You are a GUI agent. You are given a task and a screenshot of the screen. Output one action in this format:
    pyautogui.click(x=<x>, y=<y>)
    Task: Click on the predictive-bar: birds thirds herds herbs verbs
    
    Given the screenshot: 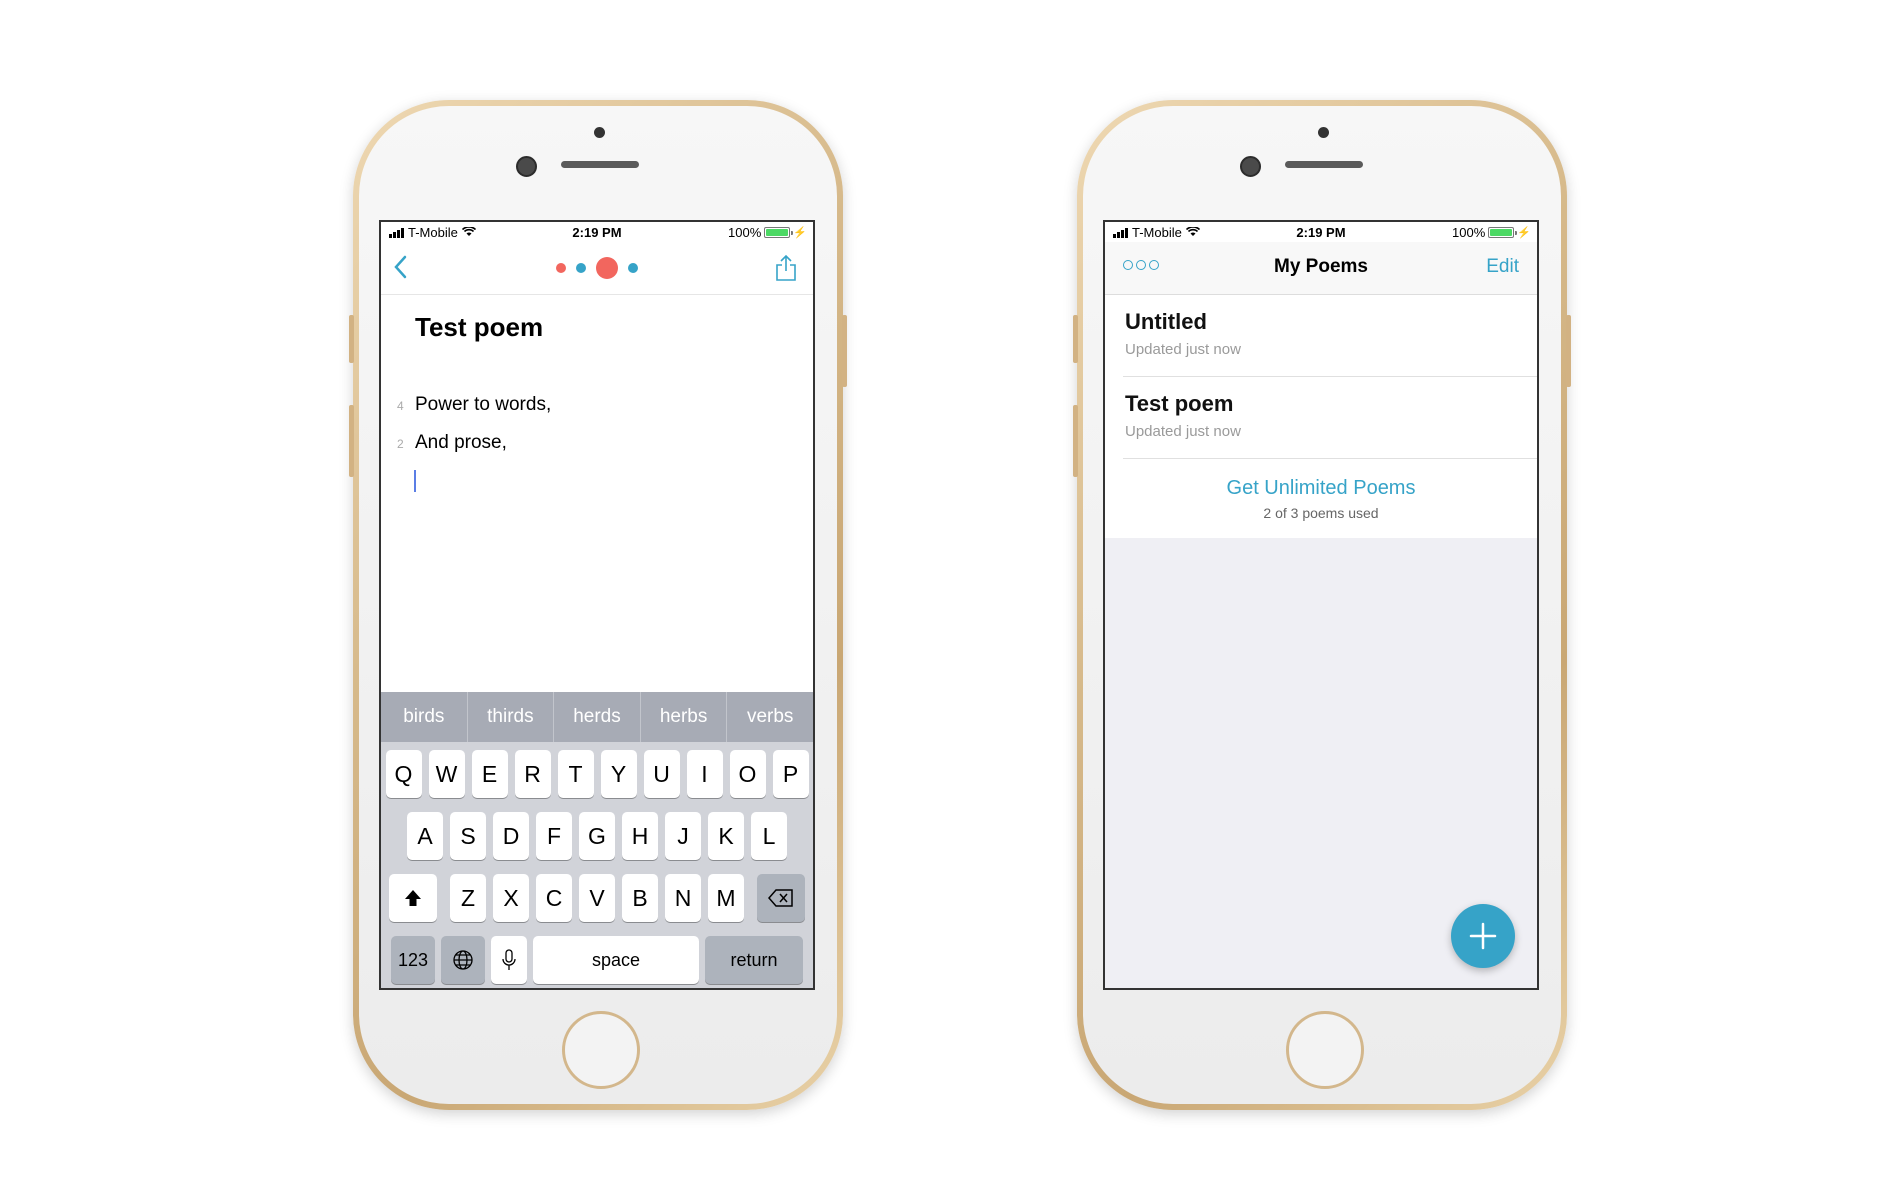 What is the action you would take?
    pyautogui.click(x=597, y=717)
    